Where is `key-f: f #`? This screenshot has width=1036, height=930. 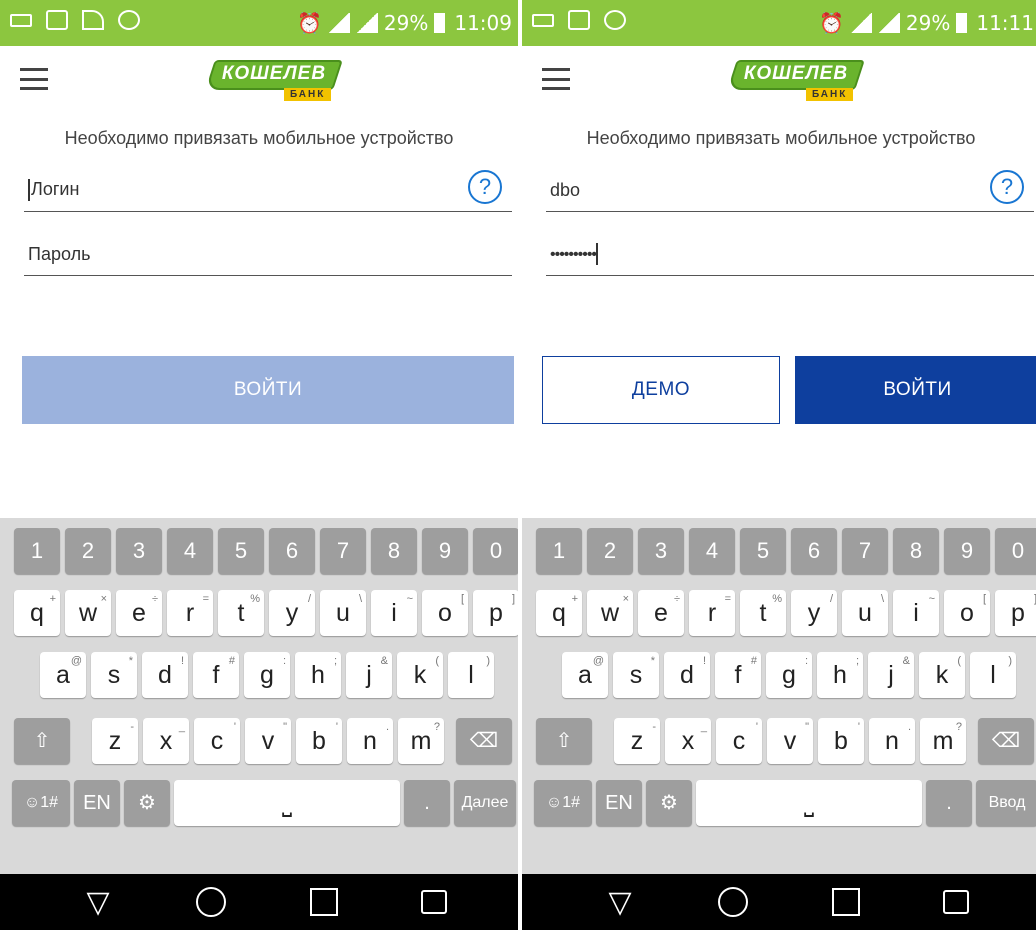 key-f: f # is located at coordinates (738, 675).